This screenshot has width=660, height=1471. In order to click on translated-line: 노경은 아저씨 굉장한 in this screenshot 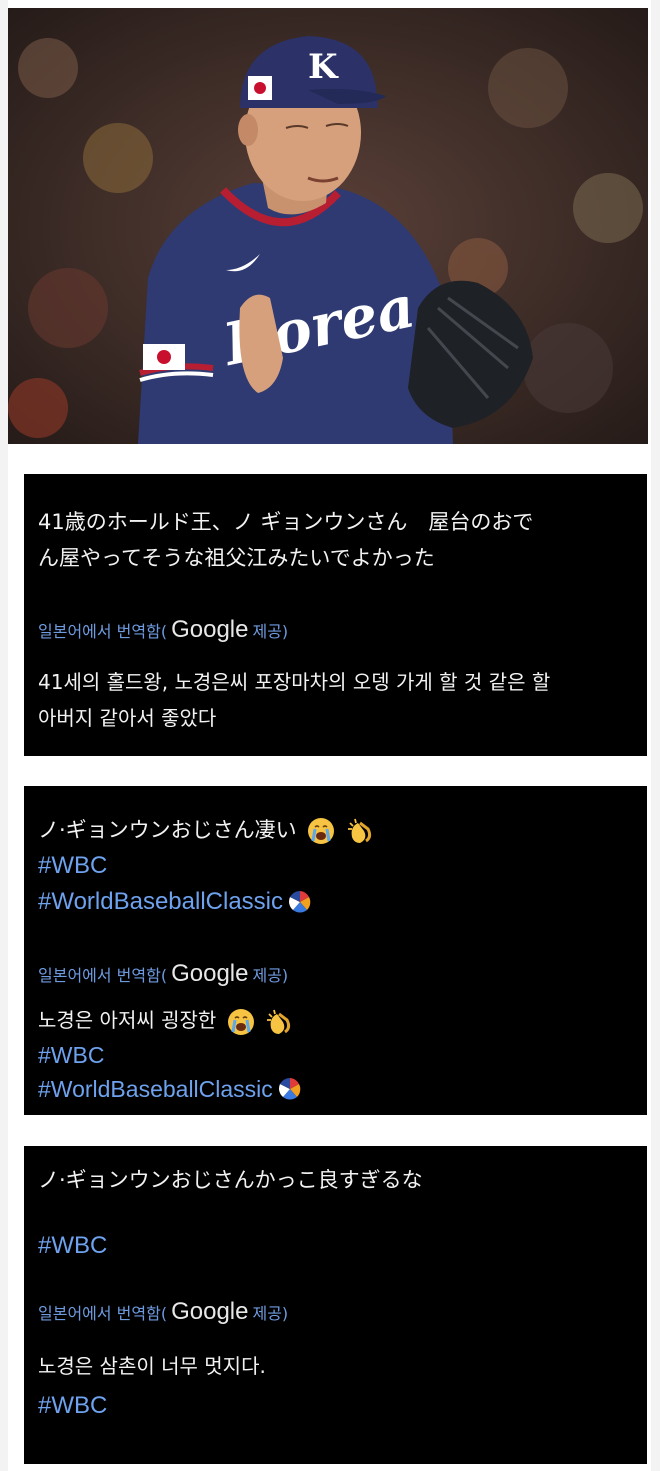, I will do `click(127, 1020)`.